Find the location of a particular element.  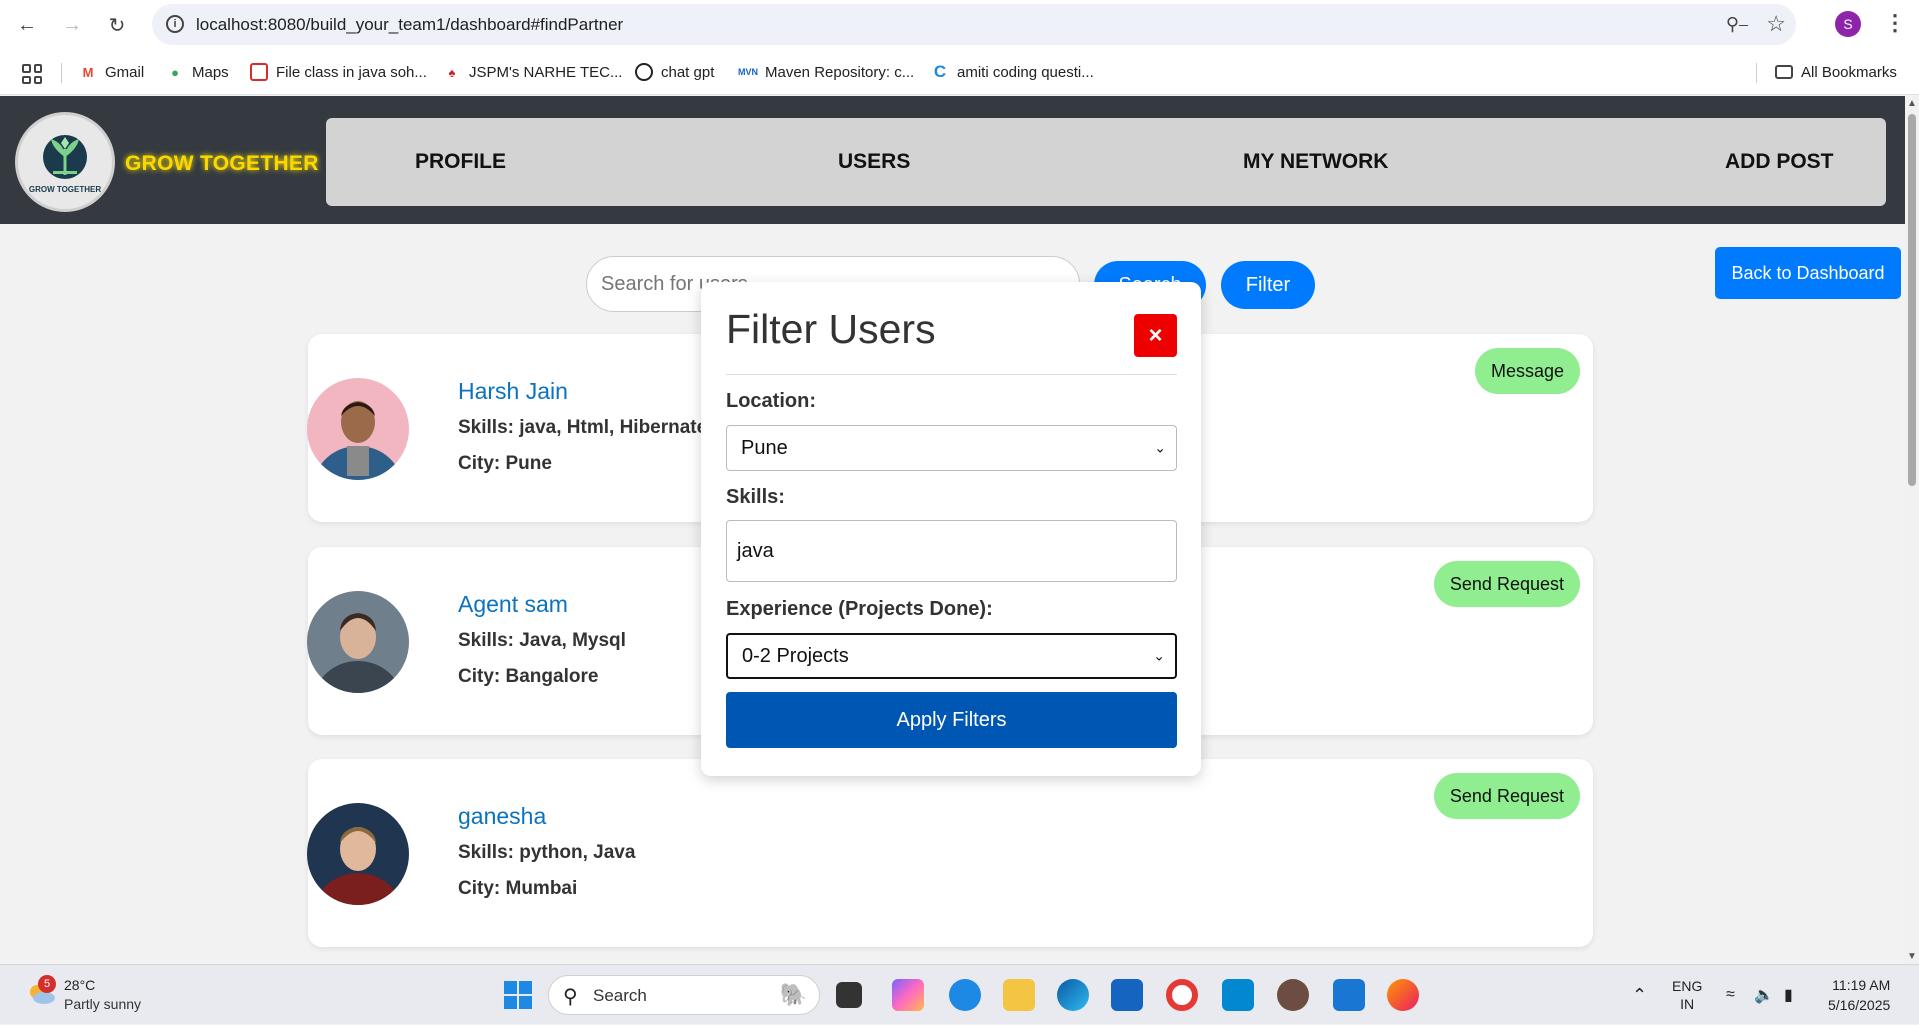

temperature: 28°C is located at coordinates (80, 985).